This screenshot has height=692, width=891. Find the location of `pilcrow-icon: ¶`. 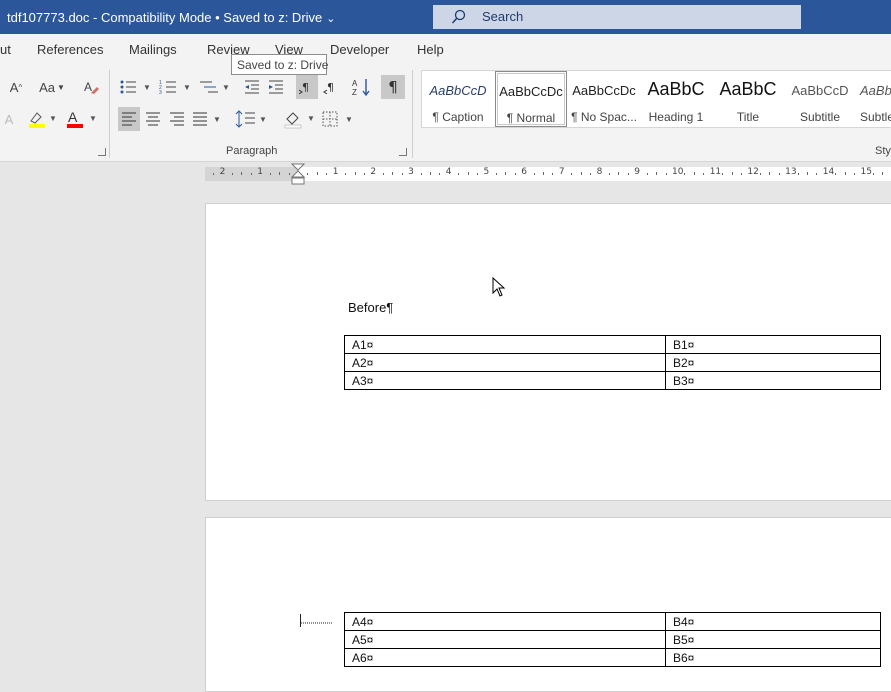

pilcrow-icon: ¶ is located at coordinates (393, 87).